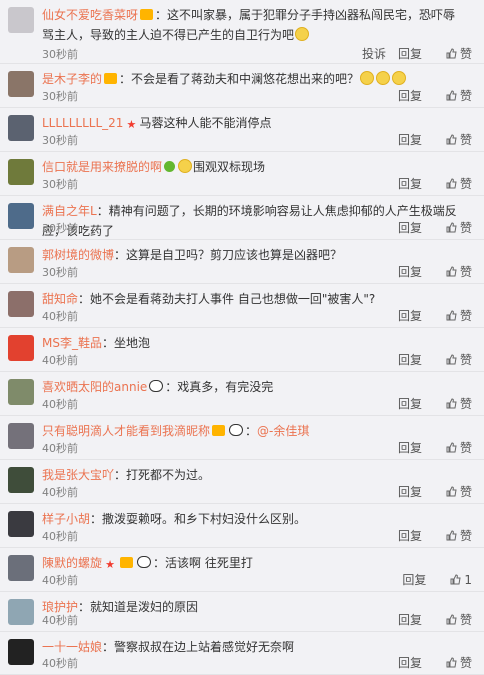 Image resolution: width=484 pixels, height=675 pixels. I want to click on comment-body: ：活该啊 往死里打, so click(203, 563).